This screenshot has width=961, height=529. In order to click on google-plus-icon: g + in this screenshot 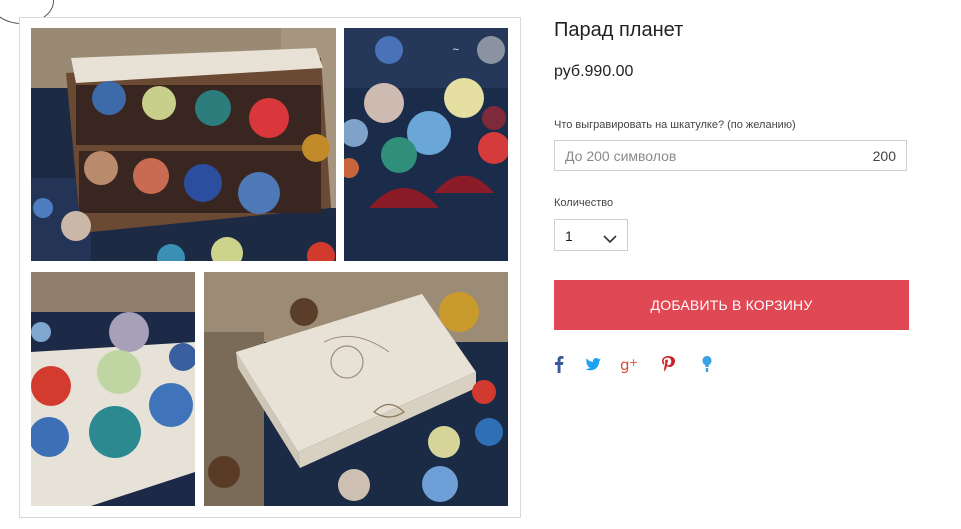, I will do `click(630, 365)`.